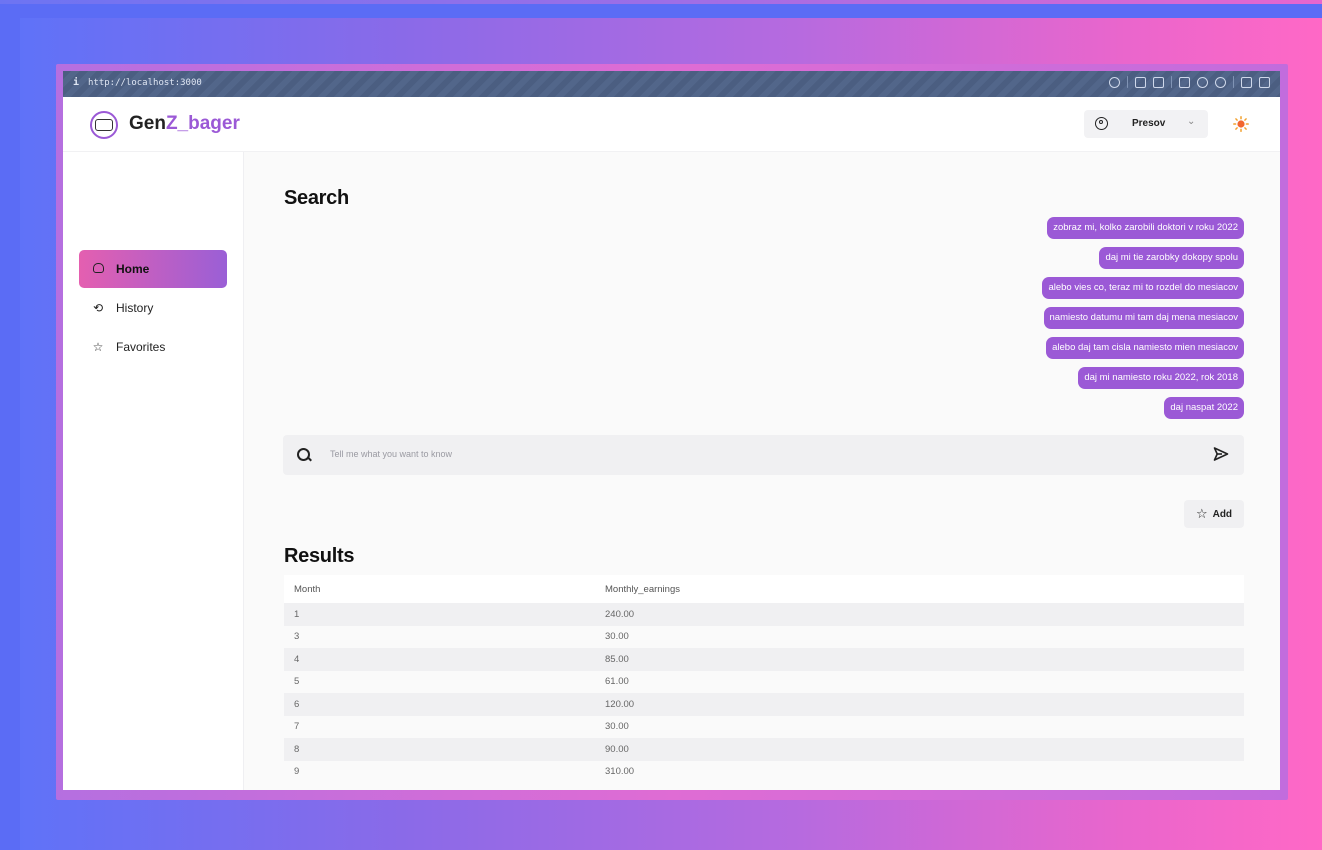 This screenshot has width=1322, height=850. I want to click on column-header: Monthly_earnings, so click(642, 589).